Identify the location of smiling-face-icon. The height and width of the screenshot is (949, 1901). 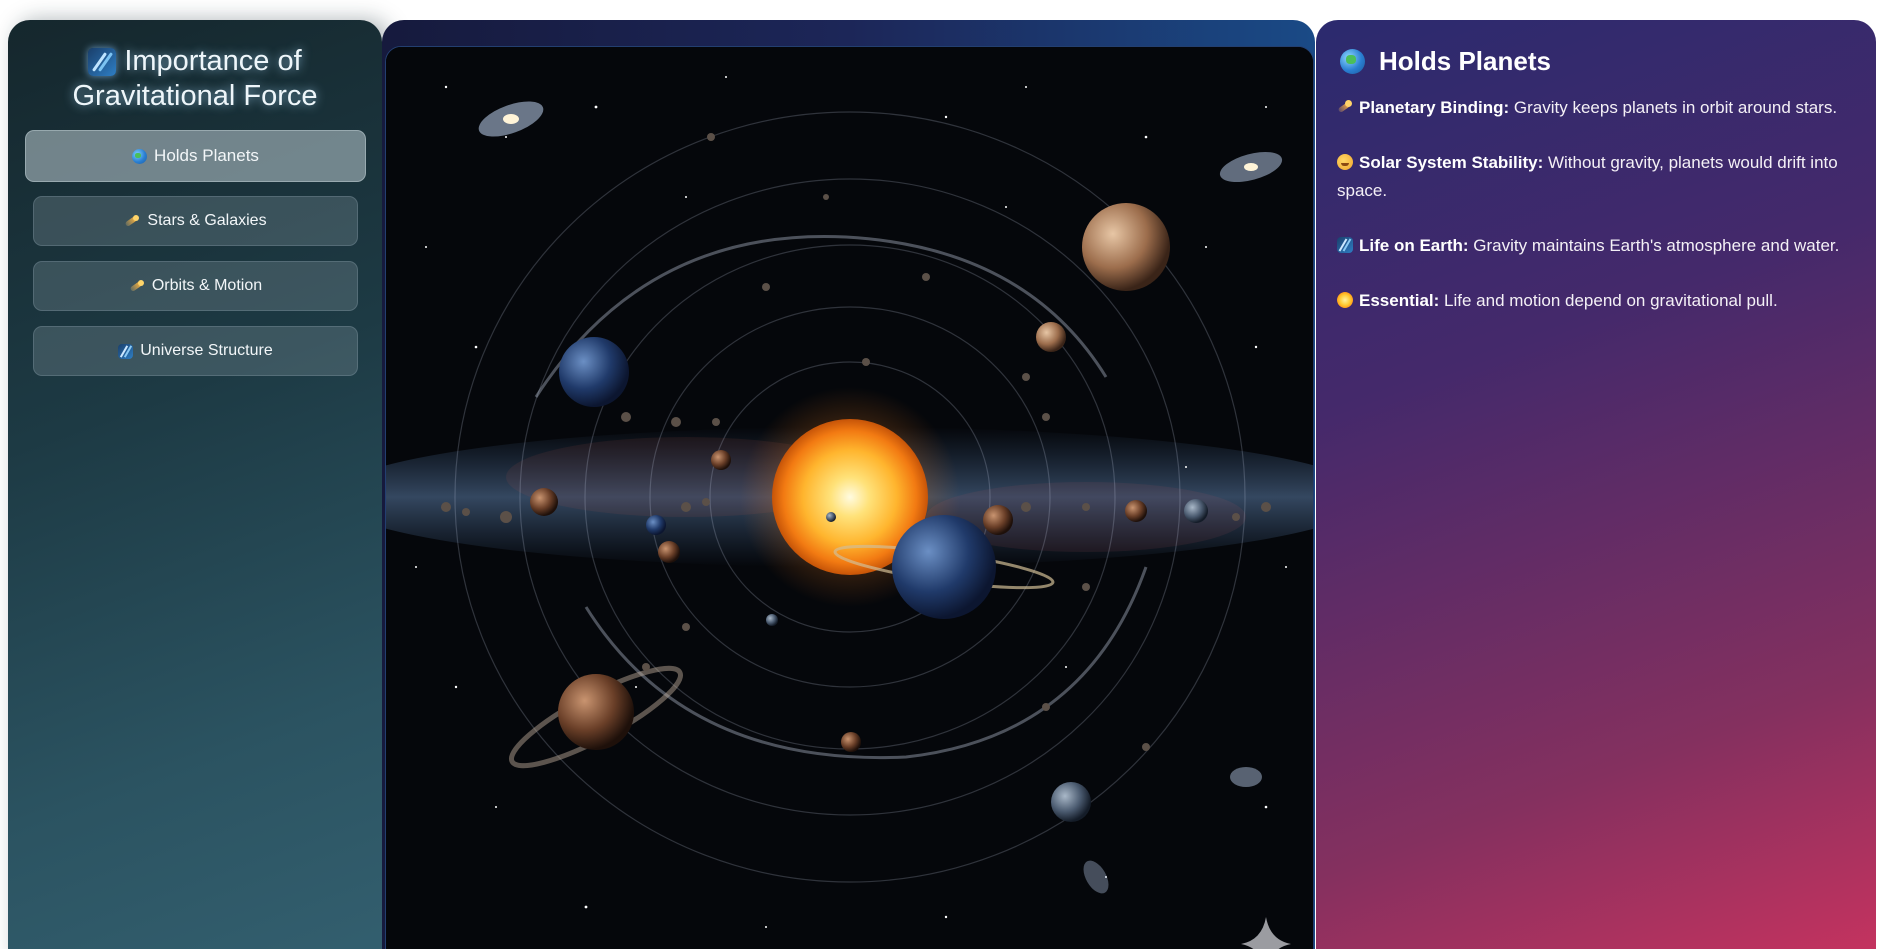
(1345, 162).